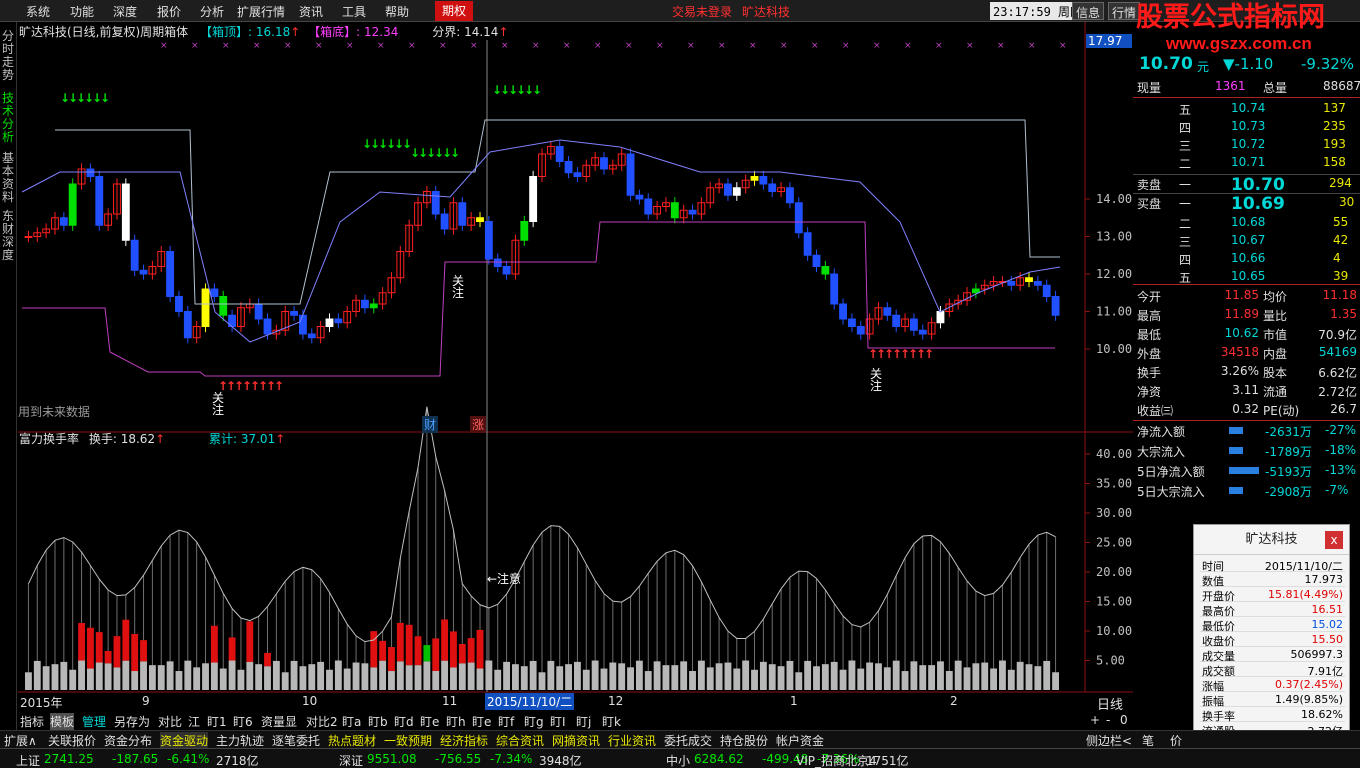 The height and width of the screenshot is (768, 1360). What do you see at coordinates (534, 721) in the screenshot?
I see `indicator-tab: 盯g` at bounding box center [534, 721].